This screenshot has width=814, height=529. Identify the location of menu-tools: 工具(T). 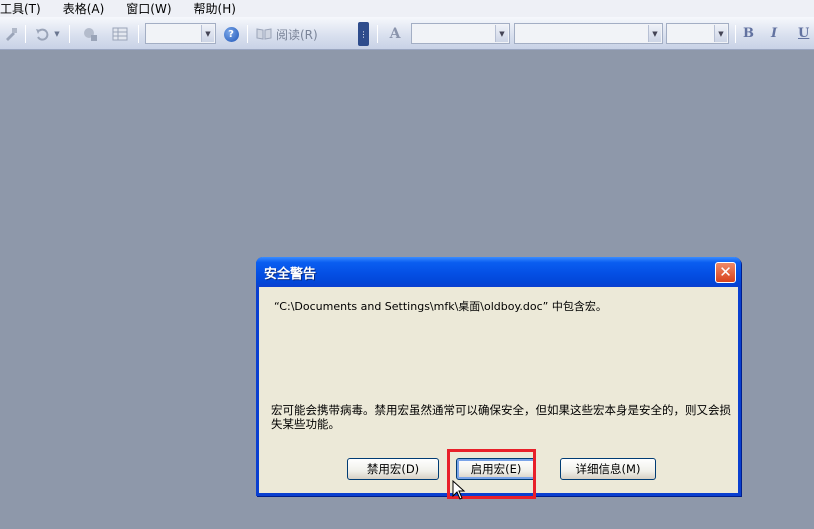
(20, 9).